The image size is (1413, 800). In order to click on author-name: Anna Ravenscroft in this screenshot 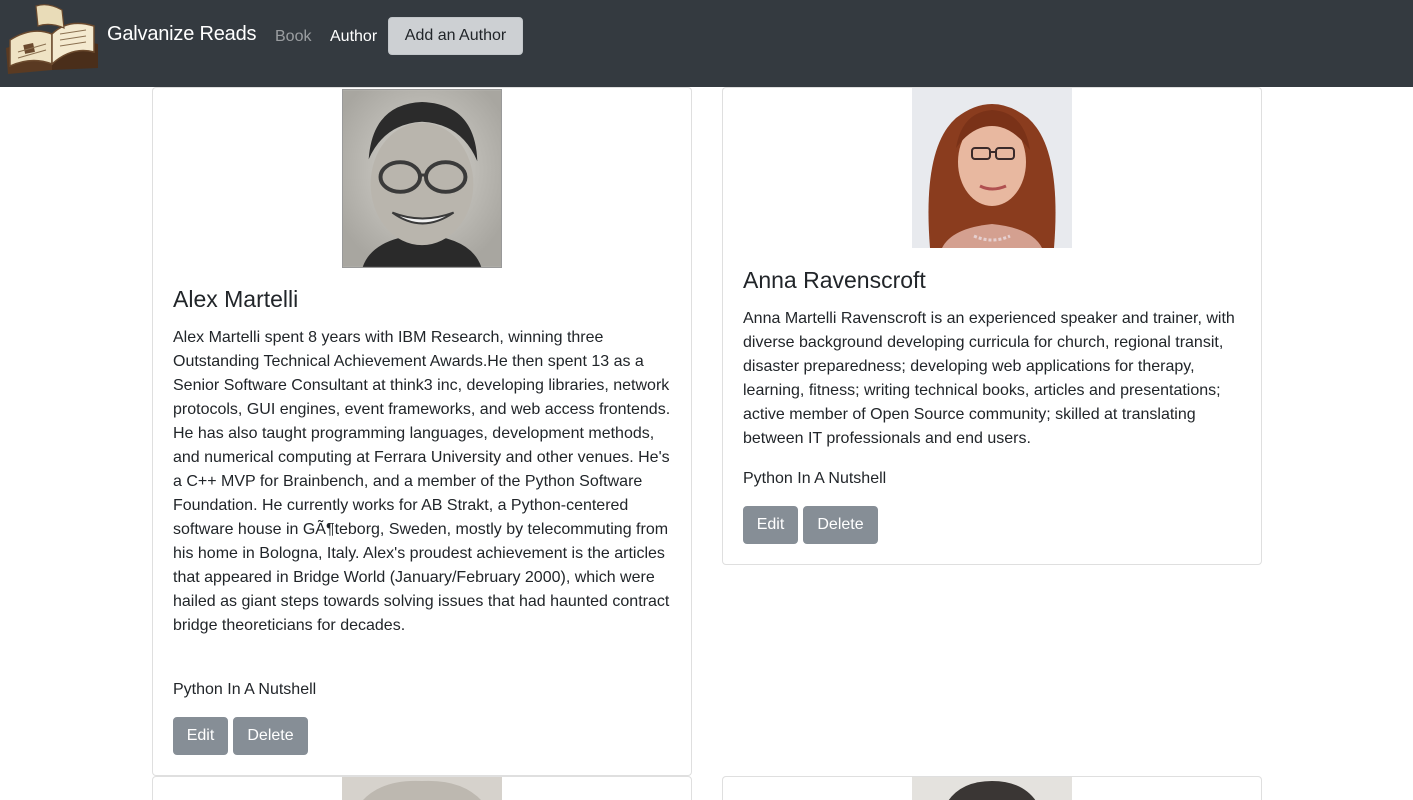, I will do `click(834, 280)`.